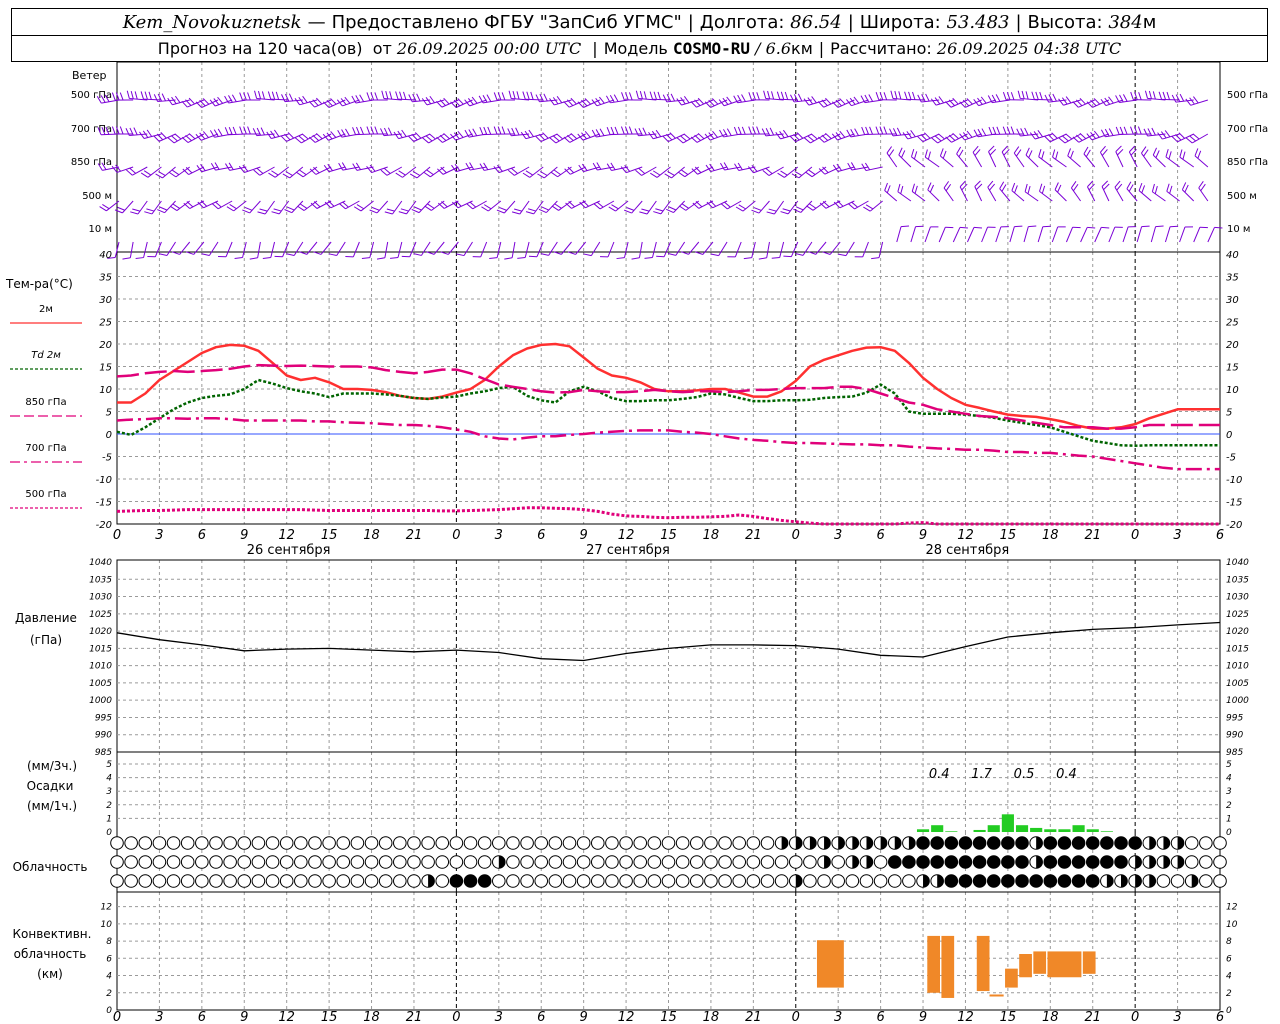  I want to click on precip-bar, so click(1050, 830).